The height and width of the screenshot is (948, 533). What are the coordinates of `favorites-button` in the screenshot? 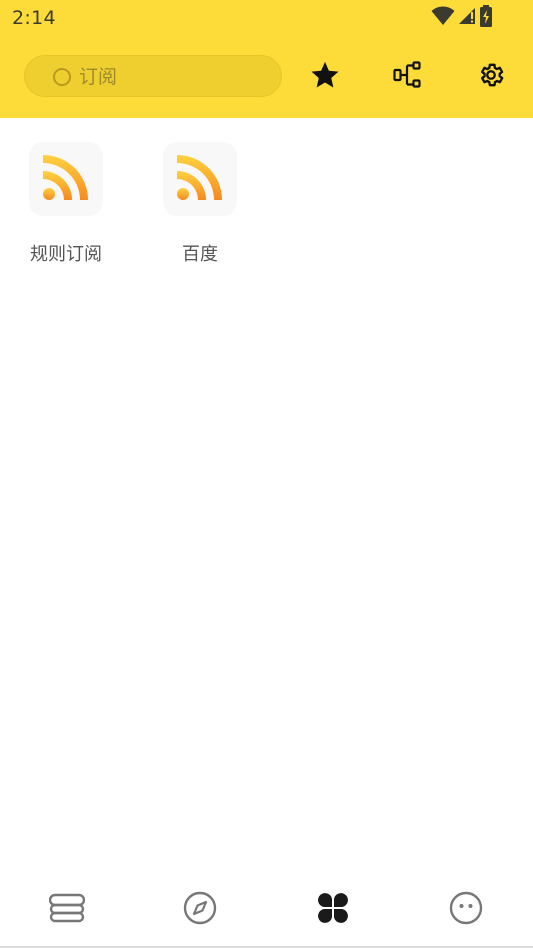 It's located at (325, 77).